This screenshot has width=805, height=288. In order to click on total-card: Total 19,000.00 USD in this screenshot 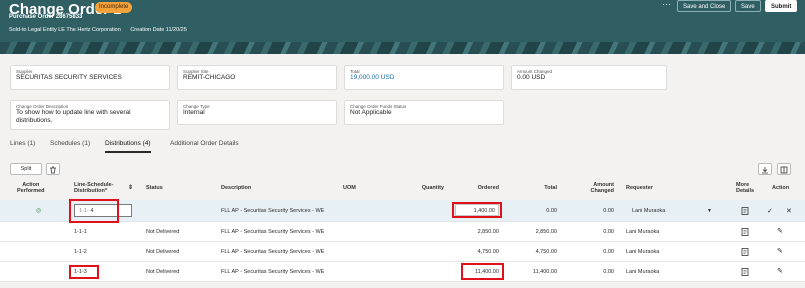, I will do `click(424, 77)`.